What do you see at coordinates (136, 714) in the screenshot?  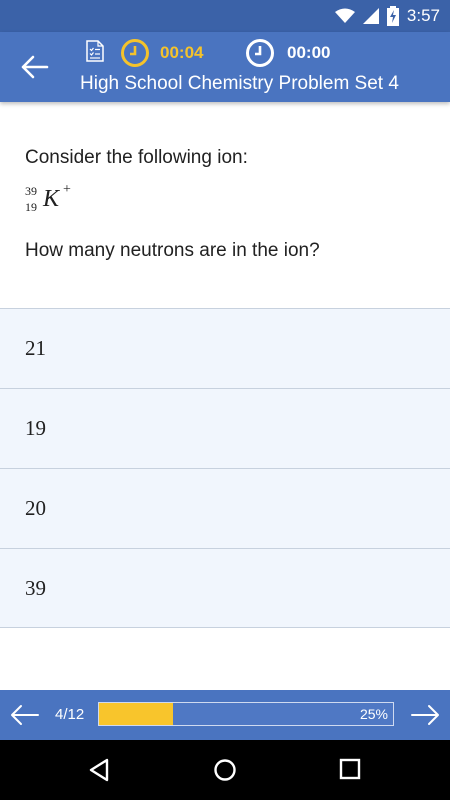 I see `progress-fill` at bounding box center [136, 714].